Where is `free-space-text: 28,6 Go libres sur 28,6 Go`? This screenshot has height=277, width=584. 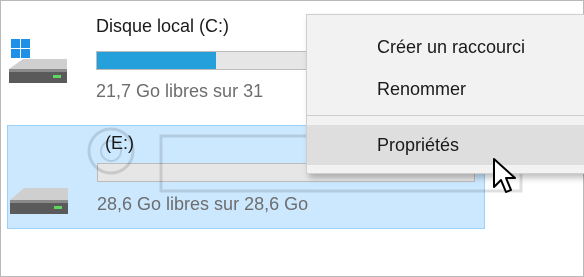
free-space-text: 28,6 Go libres sur 28,6 Go is located at coordinates (203, 204).